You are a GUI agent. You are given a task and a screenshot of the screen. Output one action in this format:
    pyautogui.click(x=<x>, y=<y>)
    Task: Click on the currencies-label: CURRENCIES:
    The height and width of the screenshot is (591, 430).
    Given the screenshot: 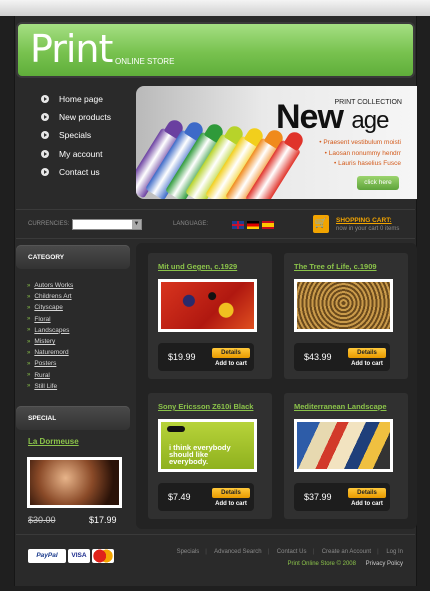 What is the action you would take?
    pyautogui.click(x=49, y=224)
    